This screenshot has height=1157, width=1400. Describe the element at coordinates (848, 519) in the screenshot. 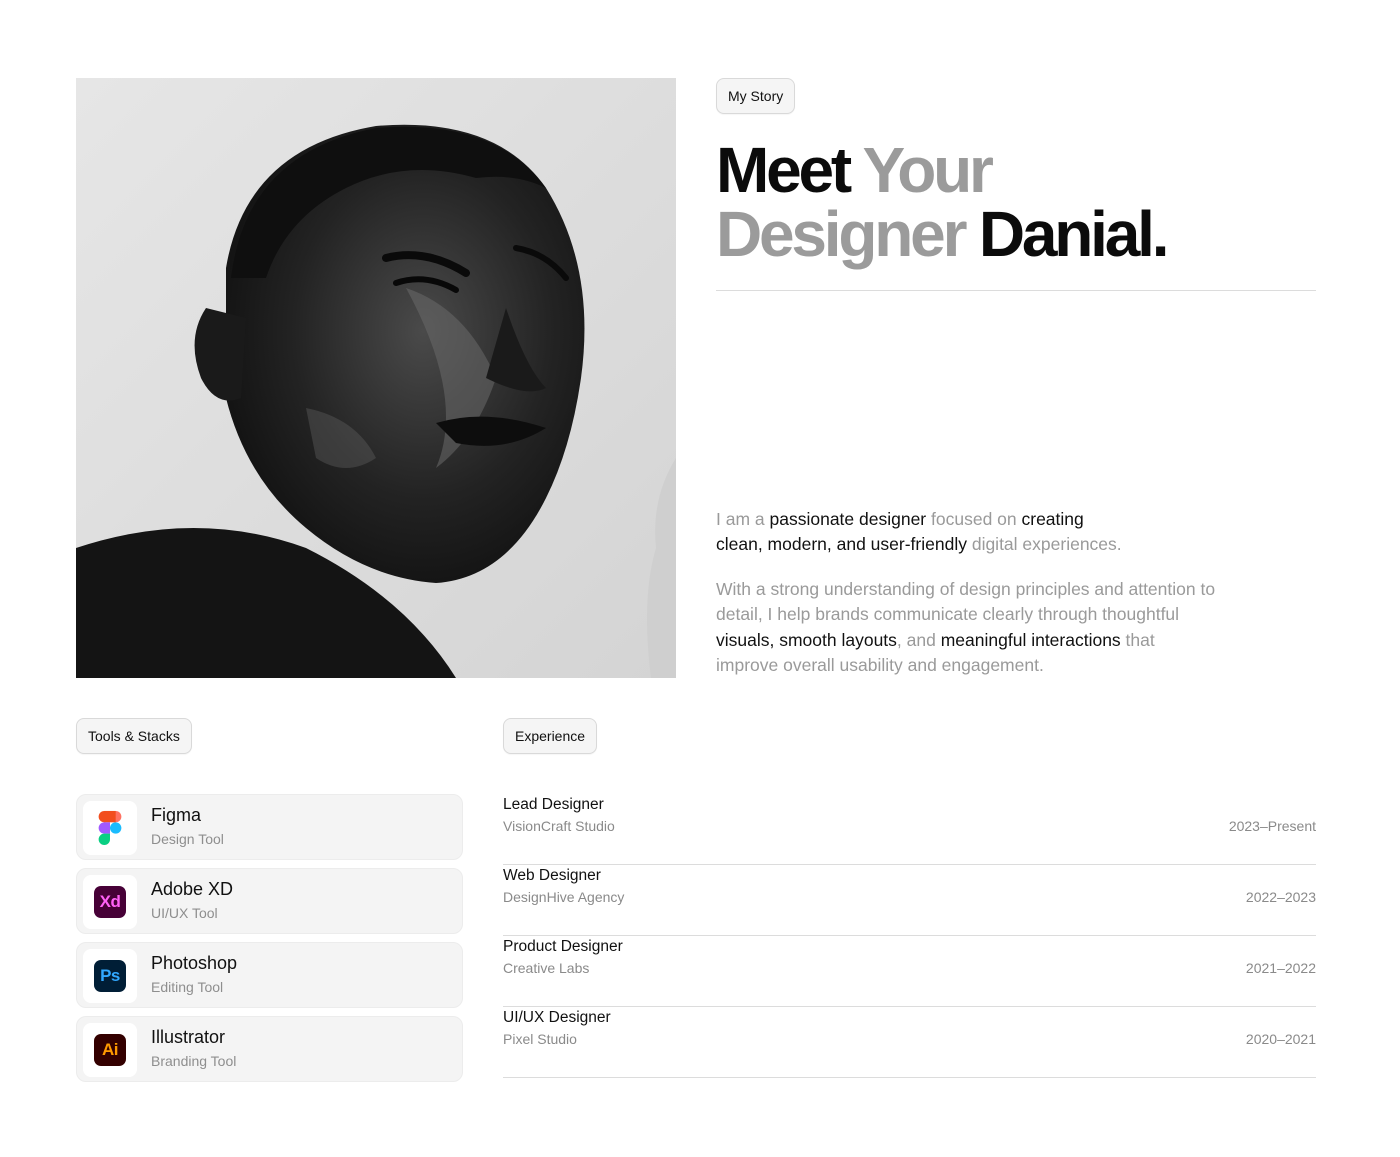

I see `intro-highlight: passionate designer` at that location.